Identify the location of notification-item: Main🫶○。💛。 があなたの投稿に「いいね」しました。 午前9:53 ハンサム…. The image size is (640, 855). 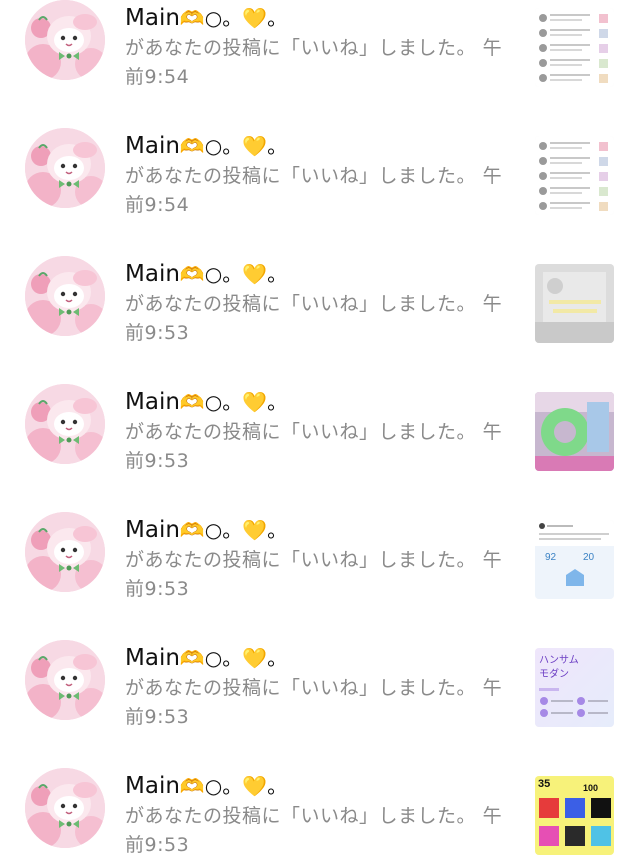
(320, 704).